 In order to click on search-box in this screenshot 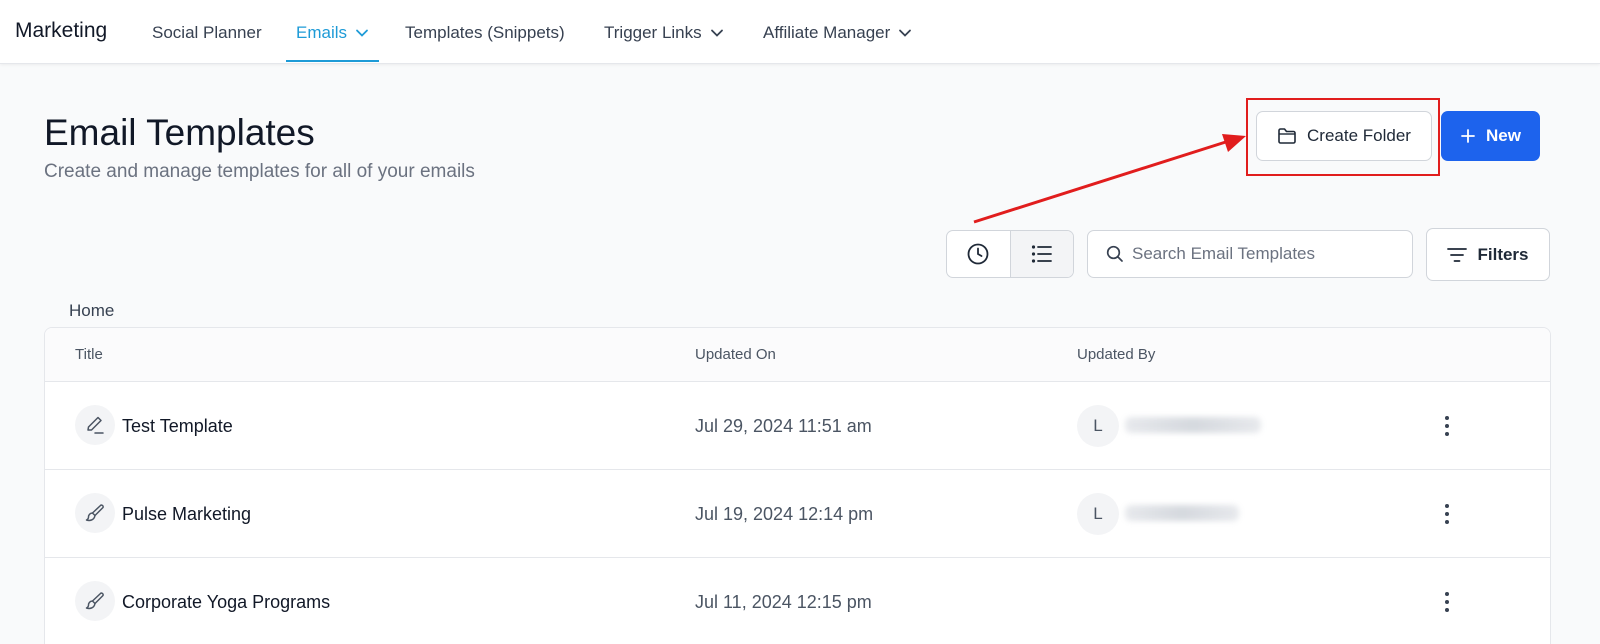, I will do `click(1250, 254)`.